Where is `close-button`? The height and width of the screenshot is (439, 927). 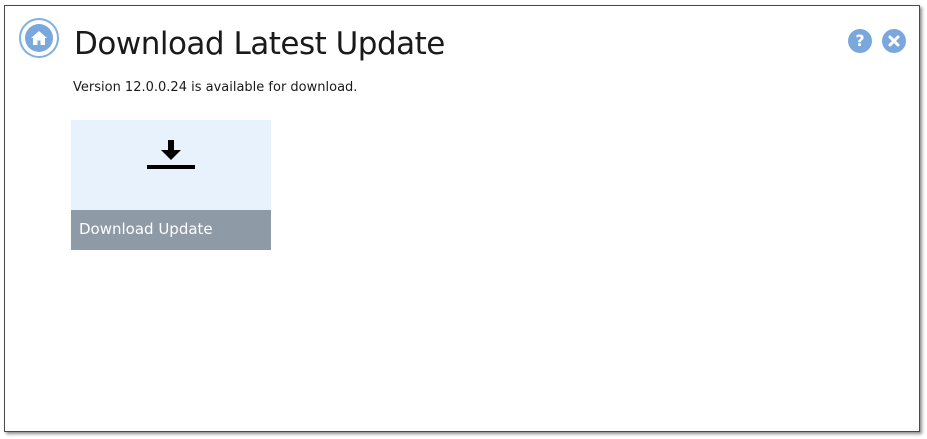 close-button is located at coordinates (894, 41).